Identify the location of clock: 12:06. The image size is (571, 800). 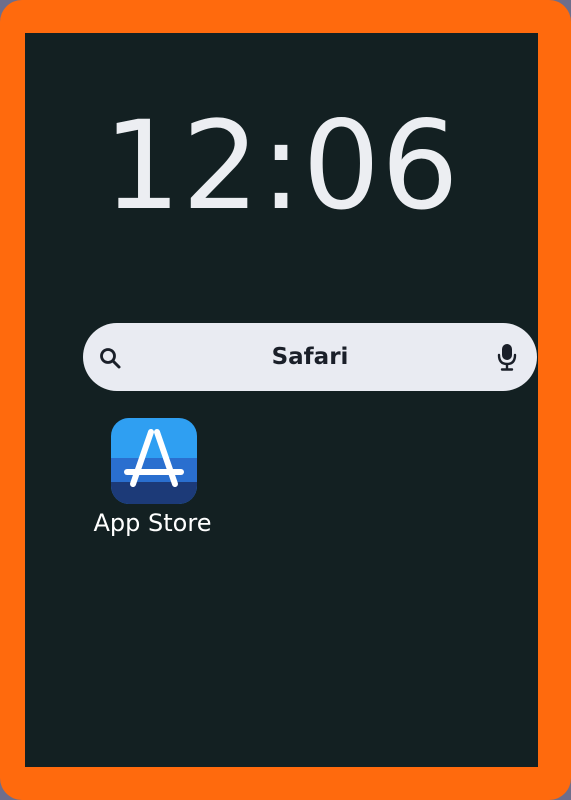
(281, 166).